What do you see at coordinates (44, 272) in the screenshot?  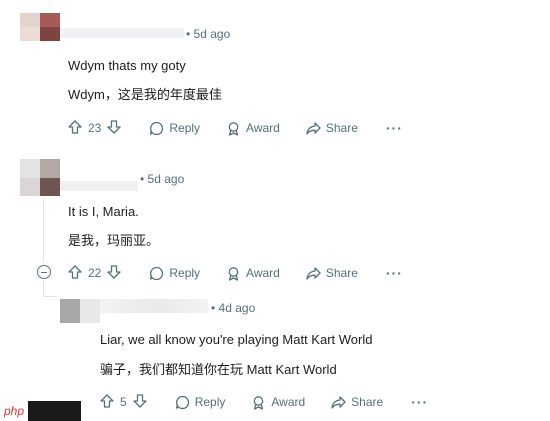 I see `collapse-thread-button` at bounding box center [44, 272].